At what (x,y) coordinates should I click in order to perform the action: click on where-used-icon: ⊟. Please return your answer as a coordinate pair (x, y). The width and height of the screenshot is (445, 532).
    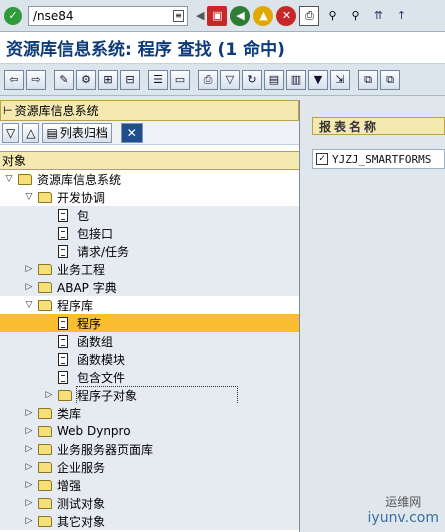
    Looking at the image, I should click on (130, 79).